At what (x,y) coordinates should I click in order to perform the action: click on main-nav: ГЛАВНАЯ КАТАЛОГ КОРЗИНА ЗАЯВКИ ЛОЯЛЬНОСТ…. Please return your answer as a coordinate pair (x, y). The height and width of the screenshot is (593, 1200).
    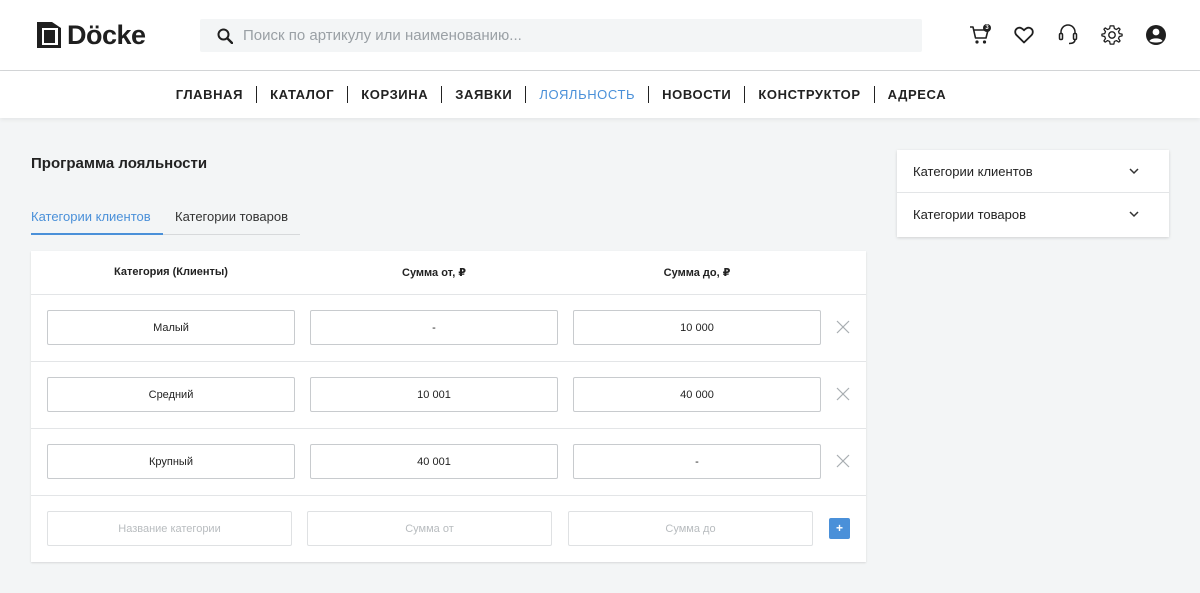
    Looking at the image, I should click on (600, 94).